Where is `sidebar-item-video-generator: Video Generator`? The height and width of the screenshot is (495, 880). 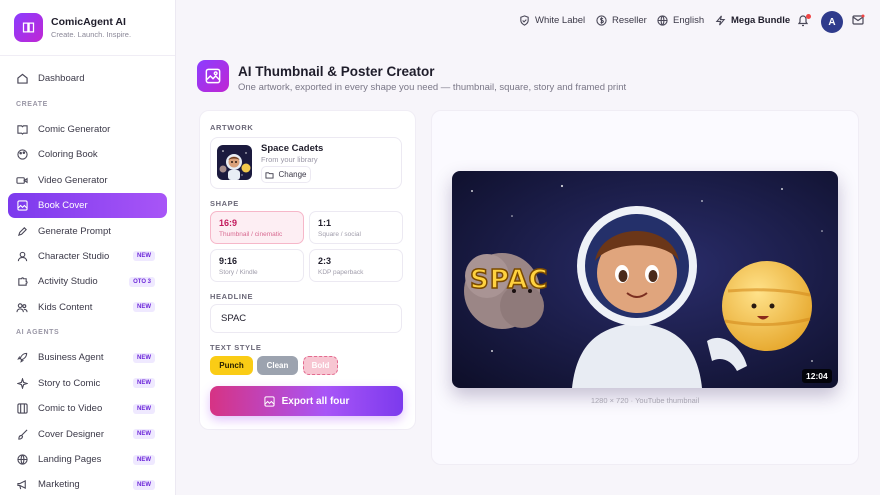 sidebar-item-video-generator: Video Generator is located at coordinates (87, 180).